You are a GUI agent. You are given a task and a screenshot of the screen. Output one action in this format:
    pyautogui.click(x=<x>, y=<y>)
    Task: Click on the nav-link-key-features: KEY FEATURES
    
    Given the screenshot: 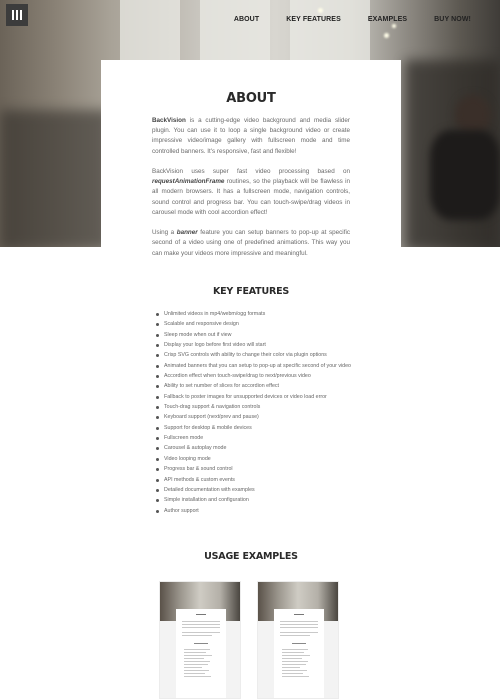 What is the action you would take?
    pyautogui.click(x=313, y=19)
    